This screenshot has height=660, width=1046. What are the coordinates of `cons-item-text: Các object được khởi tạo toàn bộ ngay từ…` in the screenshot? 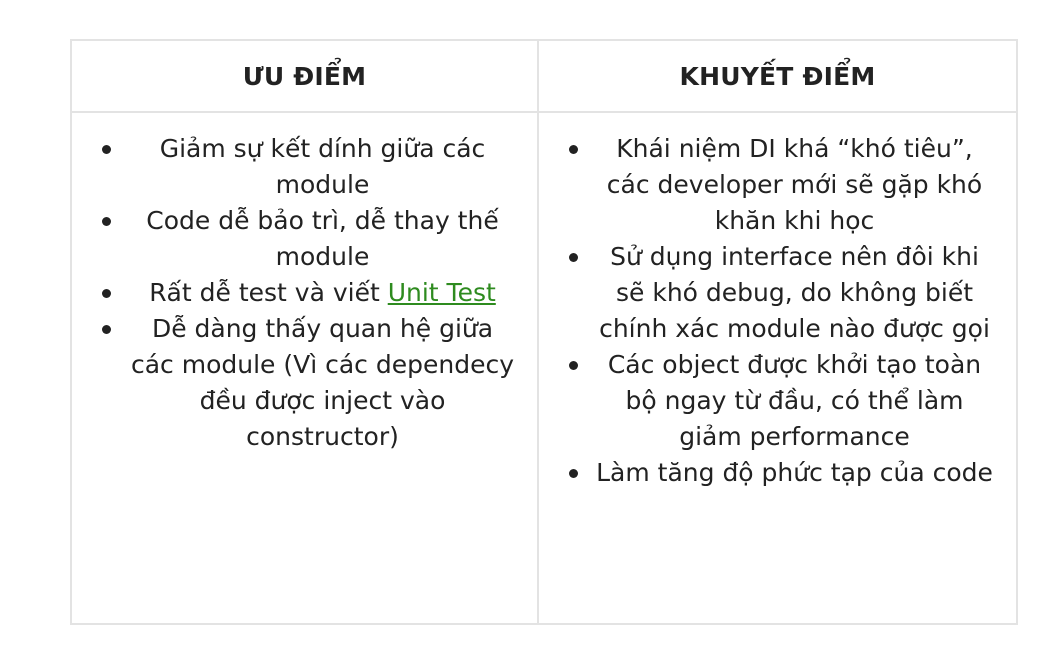 It's located at (794, 400).